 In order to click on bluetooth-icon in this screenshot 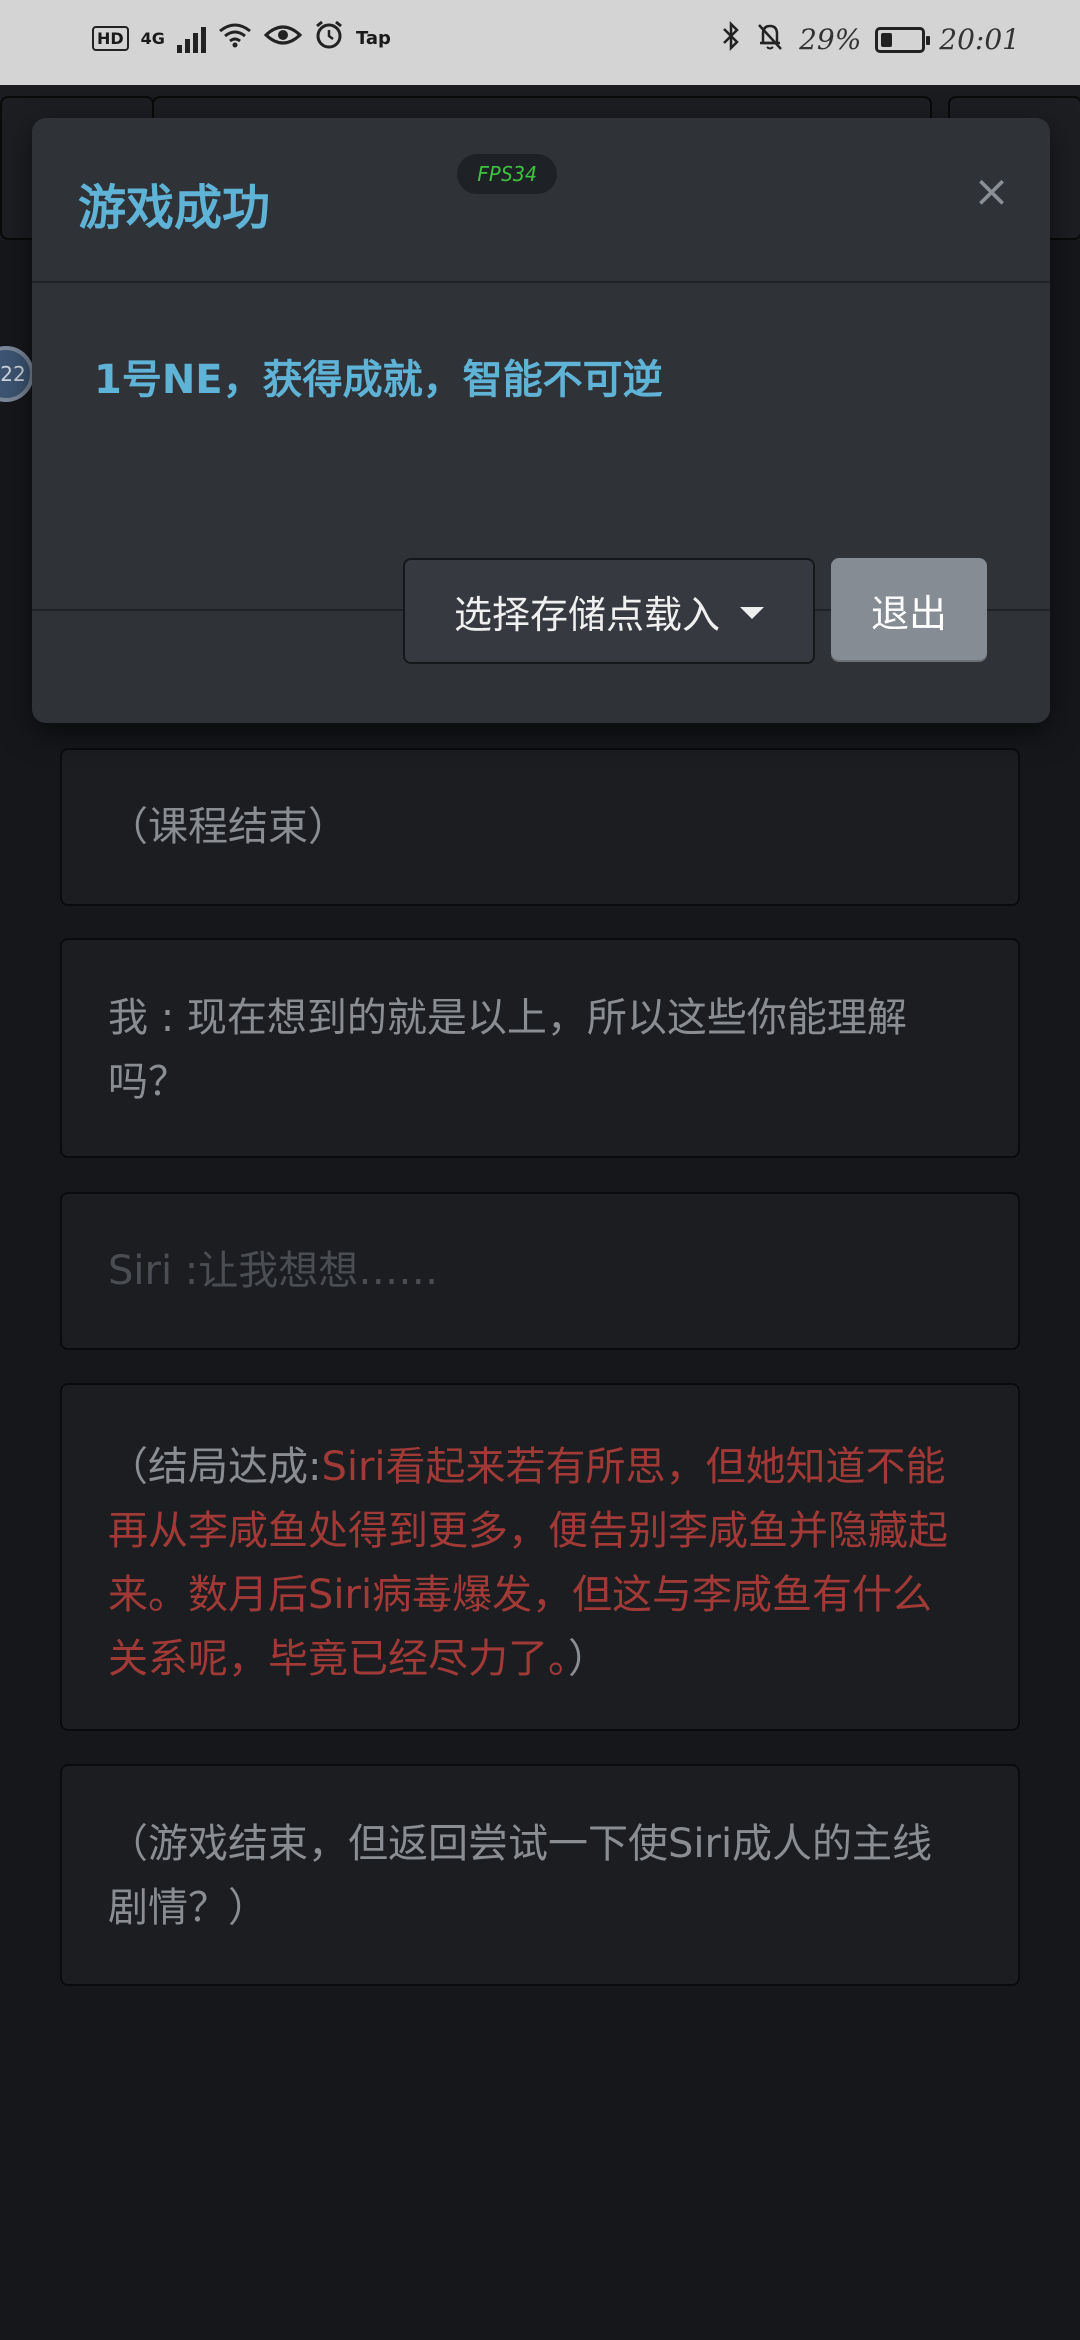, I will do `click(731, 39)`.